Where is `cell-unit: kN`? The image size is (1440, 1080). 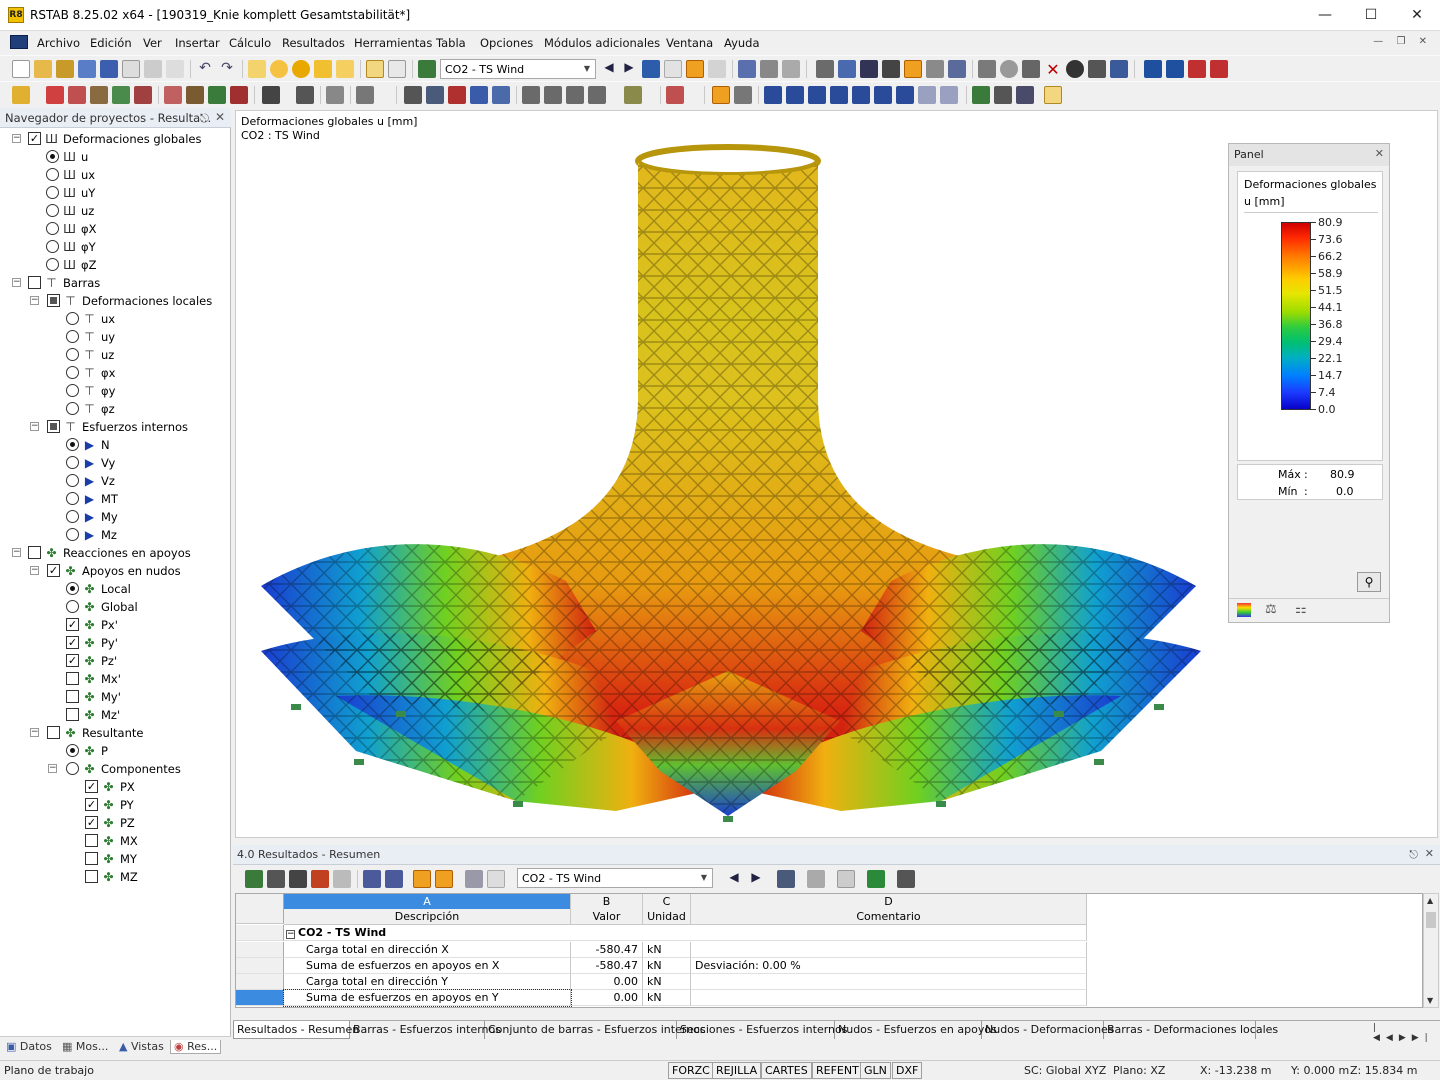
cell-unit: kN is located at coordinates (667, 966).